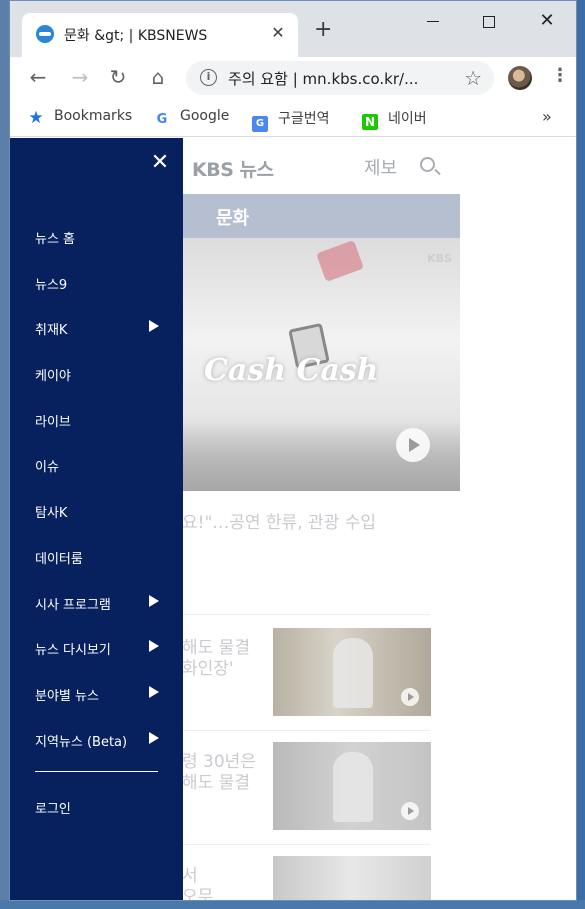  Describe the element at coordinates (93, 116) in the screenshot. I see `bookmark-label: Bookmarks` at that location.